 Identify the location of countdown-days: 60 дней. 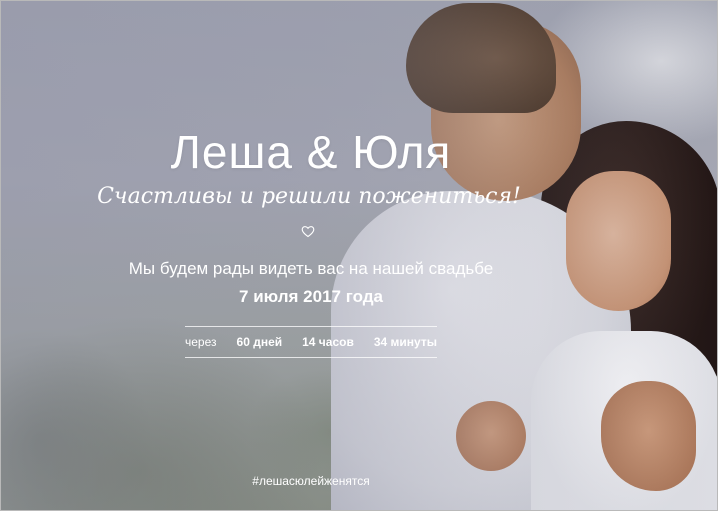
(259, 342).